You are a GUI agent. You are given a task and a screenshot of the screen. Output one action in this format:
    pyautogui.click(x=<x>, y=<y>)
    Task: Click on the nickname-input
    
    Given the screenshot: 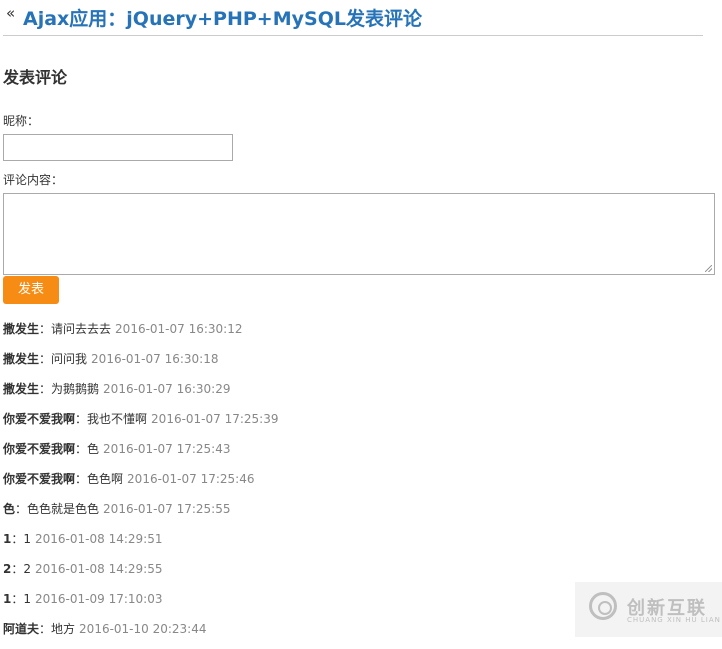 What is the action you would take?
    pyautogui.click(x=118, y=147)
    